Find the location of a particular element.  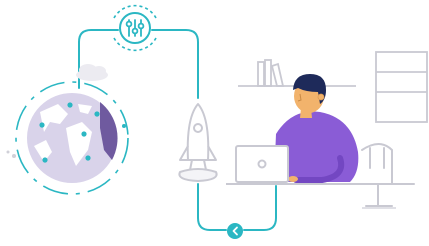

window is located at coordinates (401, 87).